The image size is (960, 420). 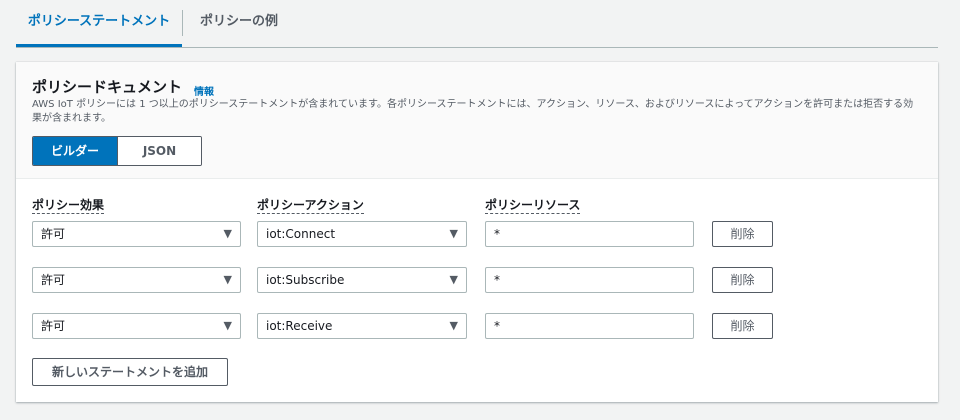 What do you see at coordinates (68, 206) in the screenshot?
I see `policy-effect-label: ポリシー効果` at bounding box center [68, 206].